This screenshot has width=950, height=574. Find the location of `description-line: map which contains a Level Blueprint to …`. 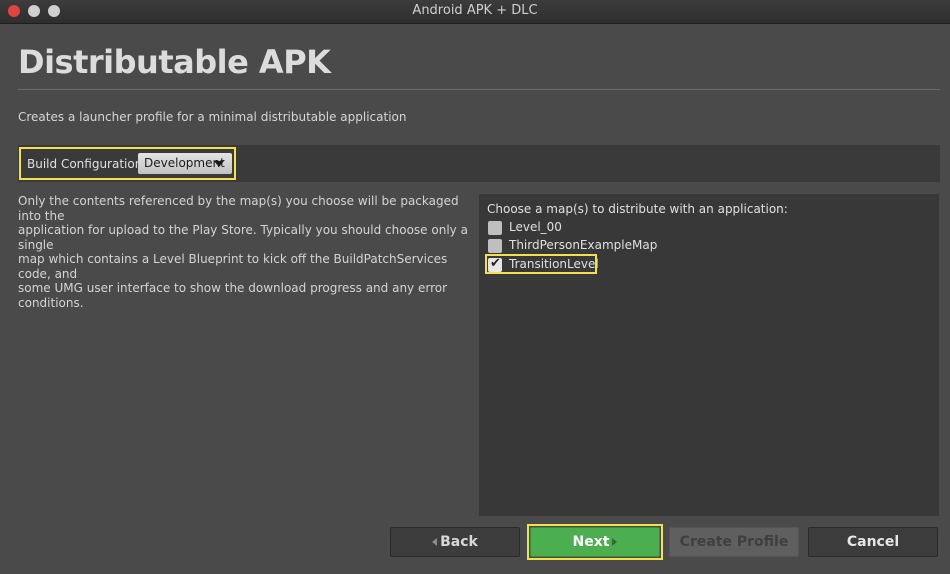

description-line: map which contains a Level Blueprint to … is located at coordinates (233, 266).